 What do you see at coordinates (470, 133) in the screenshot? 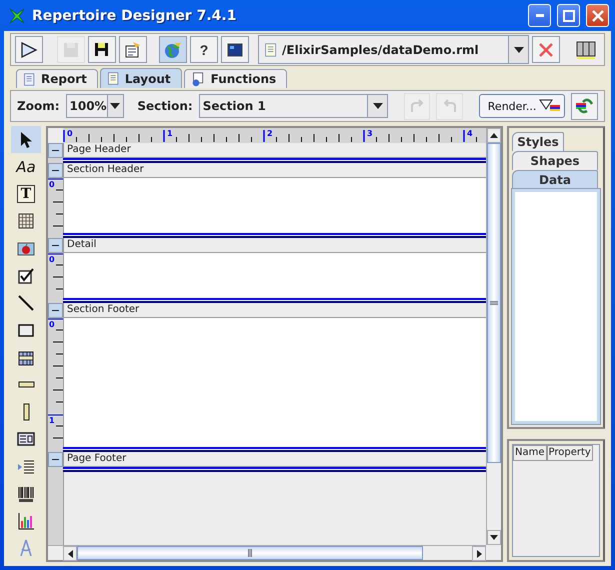
I see `ruler-label: 4` at bounding box center [470, 133].